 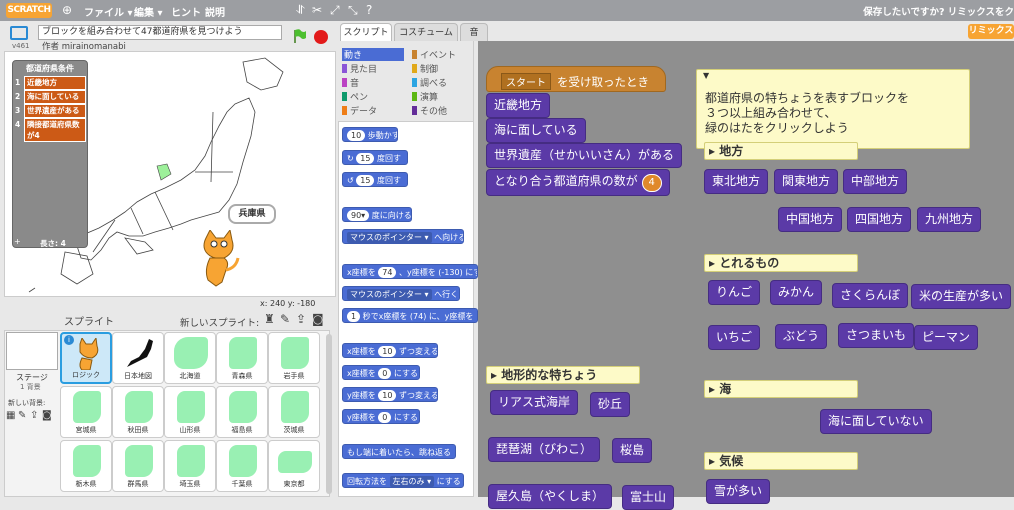 What do you see at coordinates (576, 79) in the screenshot?
I see `when-receive-hat-block: スタート を受け取ったとき` at bounding box center [576, 79].